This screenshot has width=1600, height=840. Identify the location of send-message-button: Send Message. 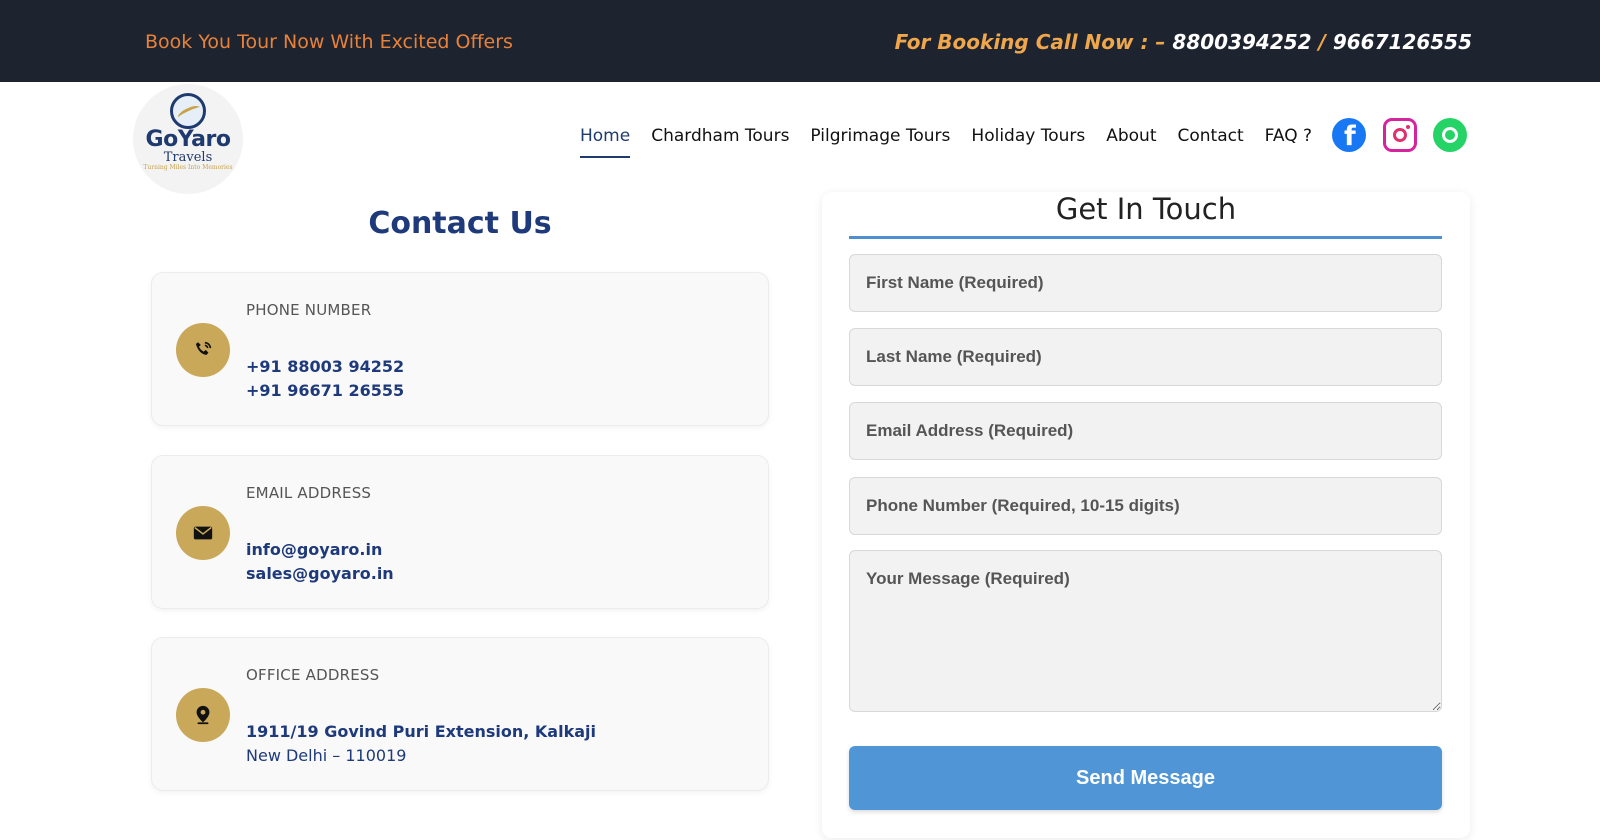
(1145, 778).